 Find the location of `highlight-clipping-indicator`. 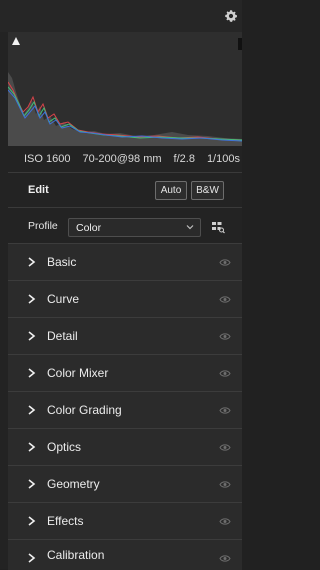

highlight-clipping-indicator is located at coordinates (240, 44).